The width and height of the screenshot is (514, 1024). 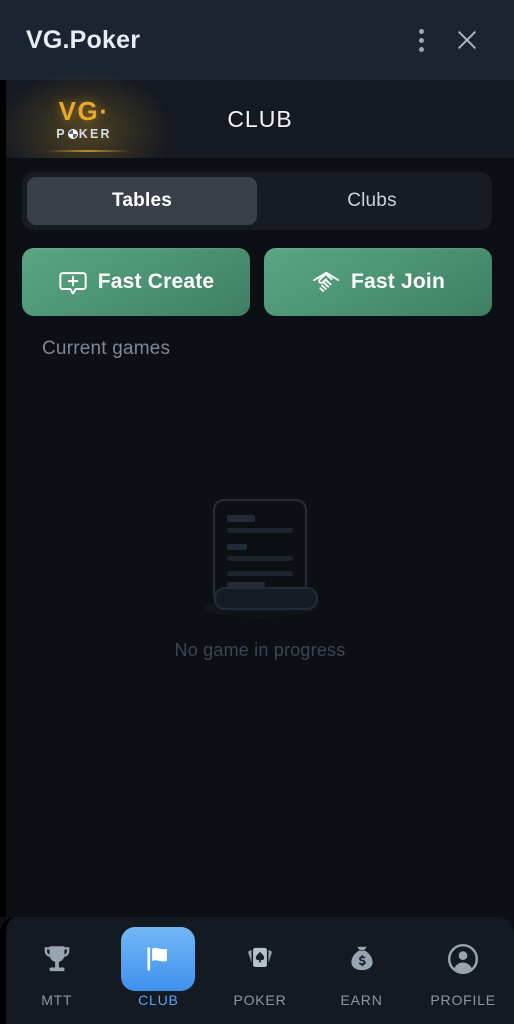 I want to click on action-buttons: Fast Create Fast Join, so click(x=257, y=282).